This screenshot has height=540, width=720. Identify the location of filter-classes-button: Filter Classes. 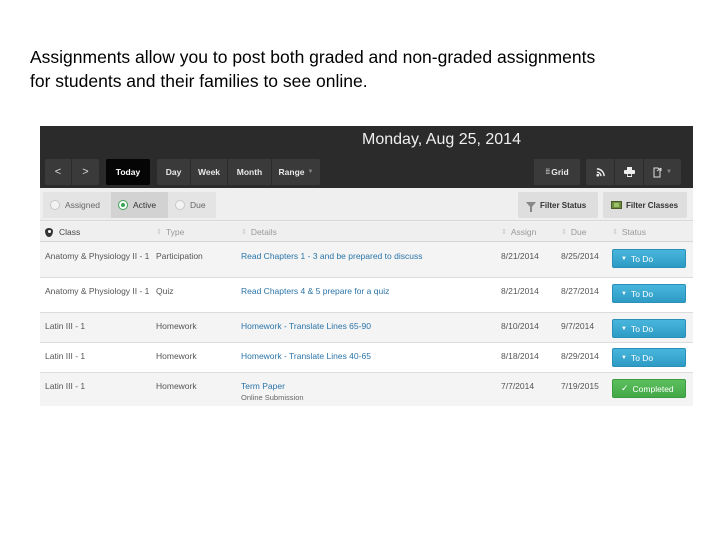
(645, 205).